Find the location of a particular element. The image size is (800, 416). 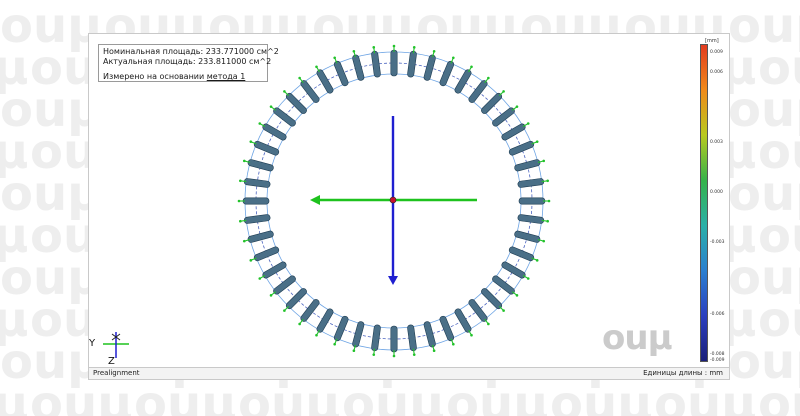

color-scale-label: -0.003 is located at coordinates (717, 242).